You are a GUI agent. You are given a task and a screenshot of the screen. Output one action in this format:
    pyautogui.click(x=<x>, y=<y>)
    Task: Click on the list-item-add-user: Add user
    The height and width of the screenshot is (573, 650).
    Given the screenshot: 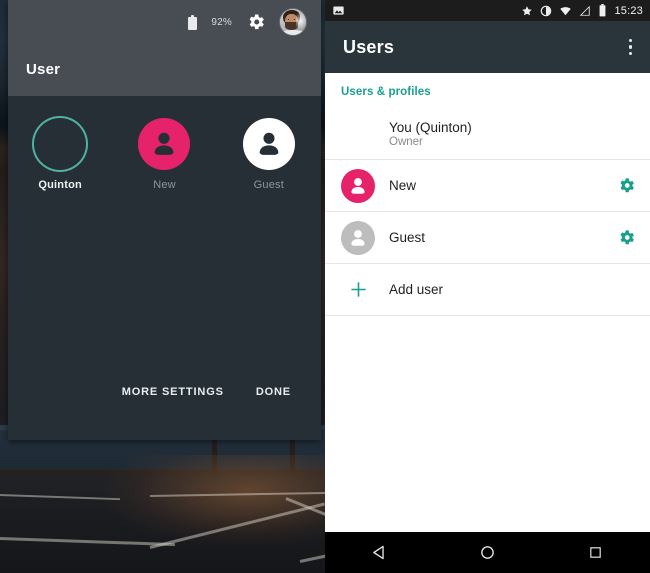 What is the action you would take?
    pyautogui.click(x=487, y=290)
    